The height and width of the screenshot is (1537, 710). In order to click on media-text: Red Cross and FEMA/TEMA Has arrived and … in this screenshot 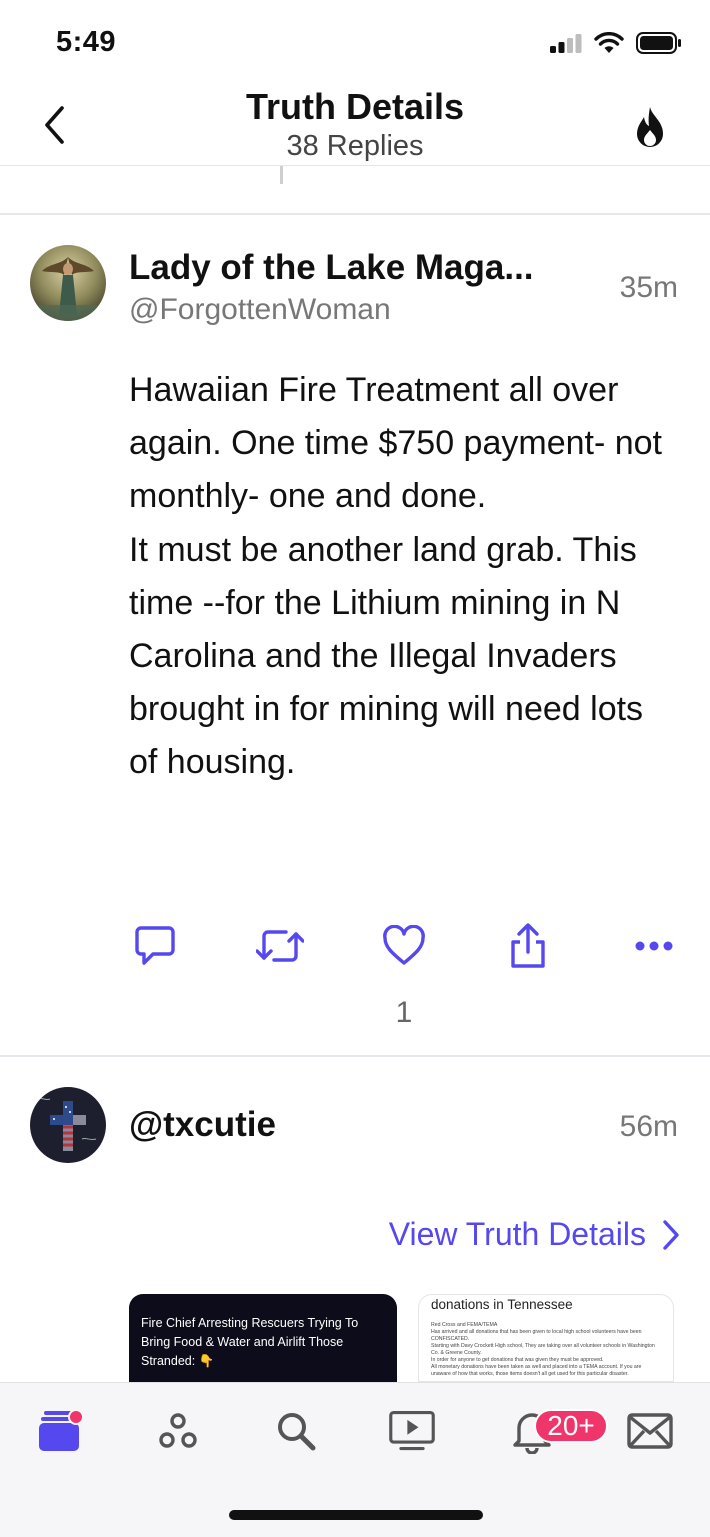, I will do `click(543, 1349)`.